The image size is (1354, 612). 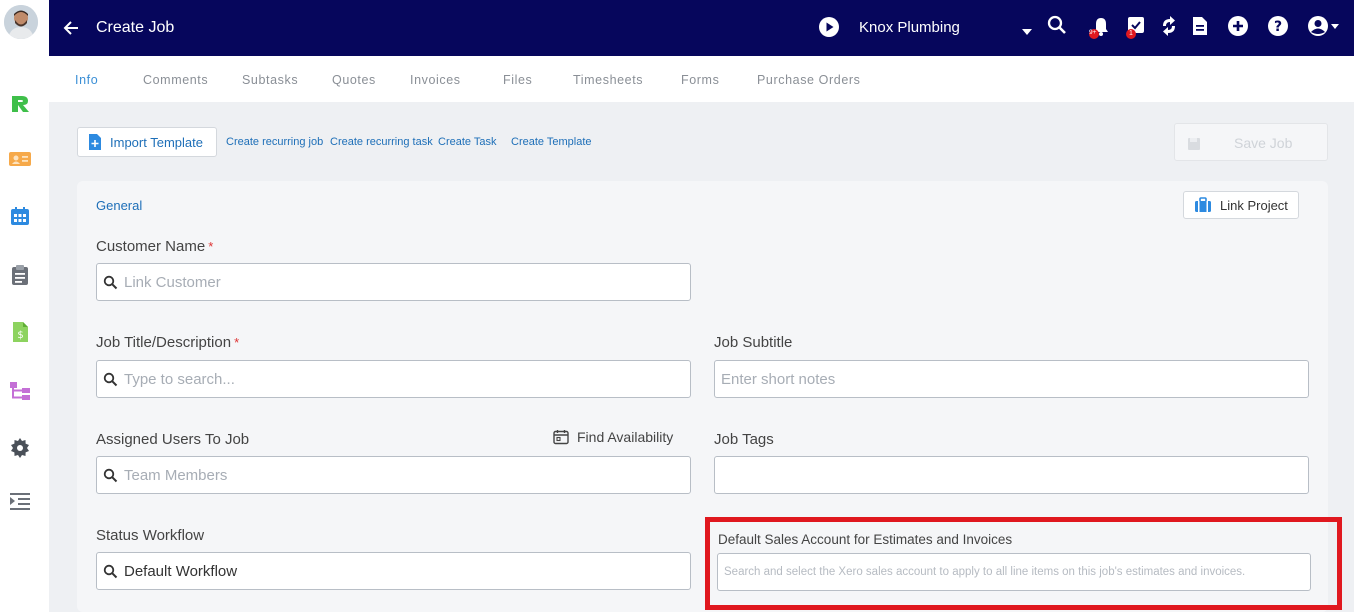 I want to click on help-icon: ?, so click(x=1278, y=27).